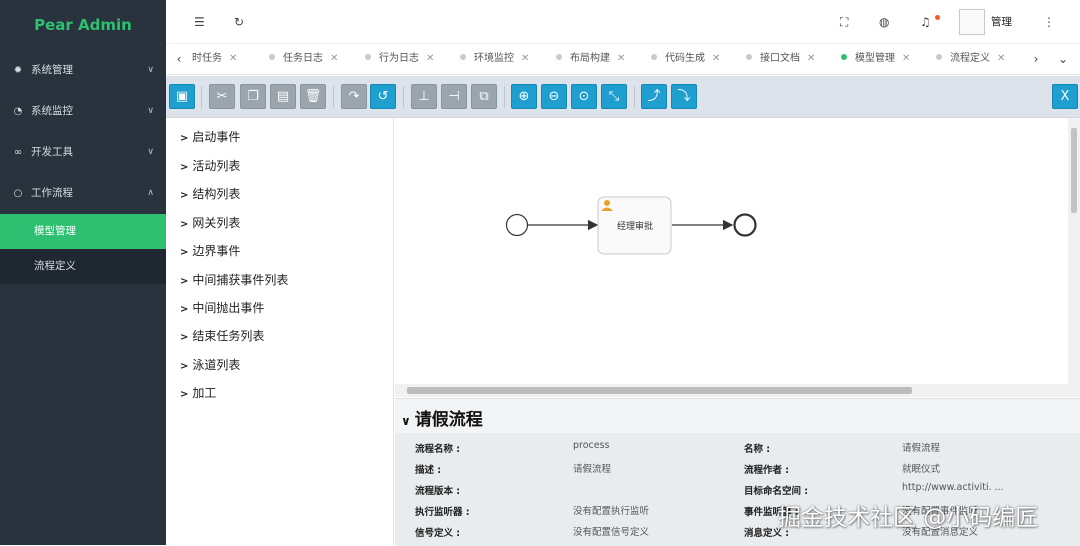 The width and height of the screenshot is (1080, 546). I want to click on bend-add-icon: ⤴, so click(654, 96).